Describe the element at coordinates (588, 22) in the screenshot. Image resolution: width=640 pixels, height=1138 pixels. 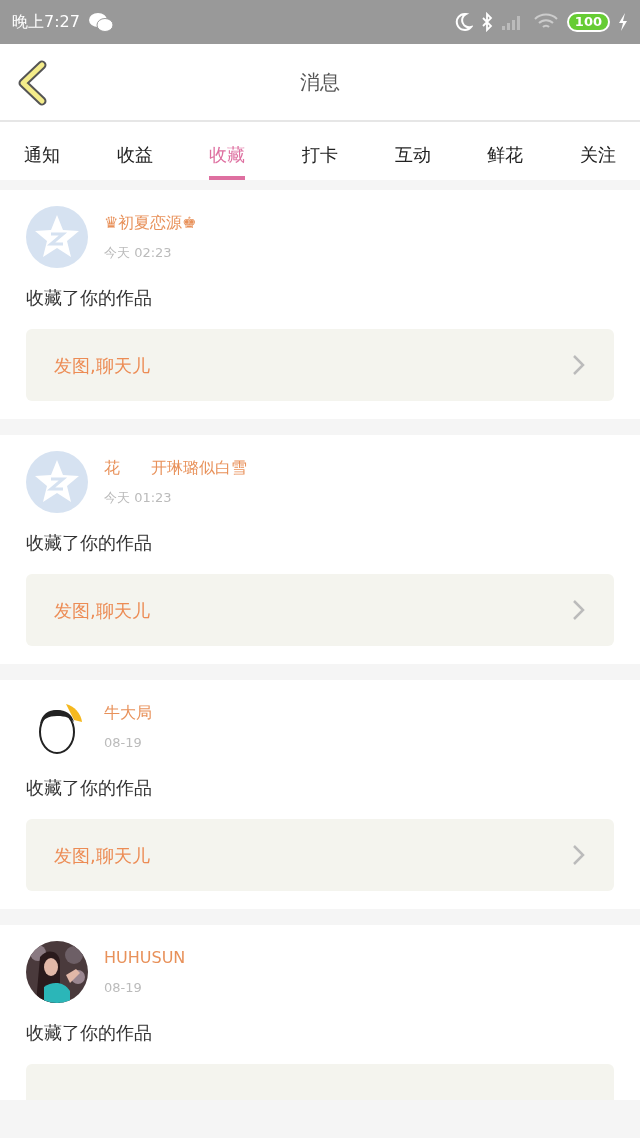
I see `battery-indicator: 100` at that location.